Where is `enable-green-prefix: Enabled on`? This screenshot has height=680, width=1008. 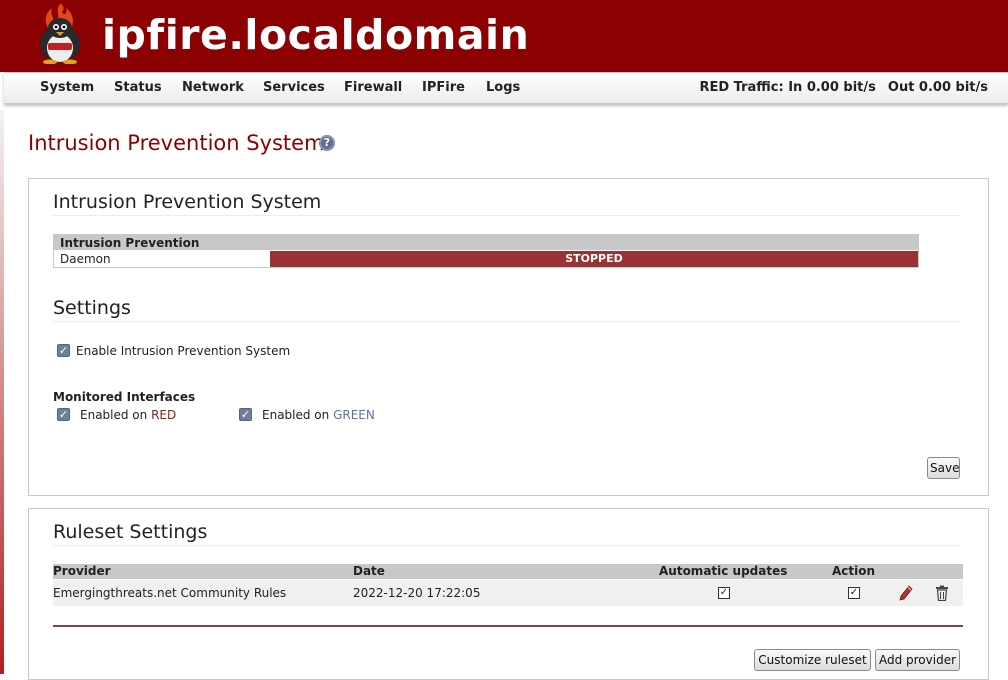
enable-green-prefix: Enabled on is located at coordinates (298, 415).